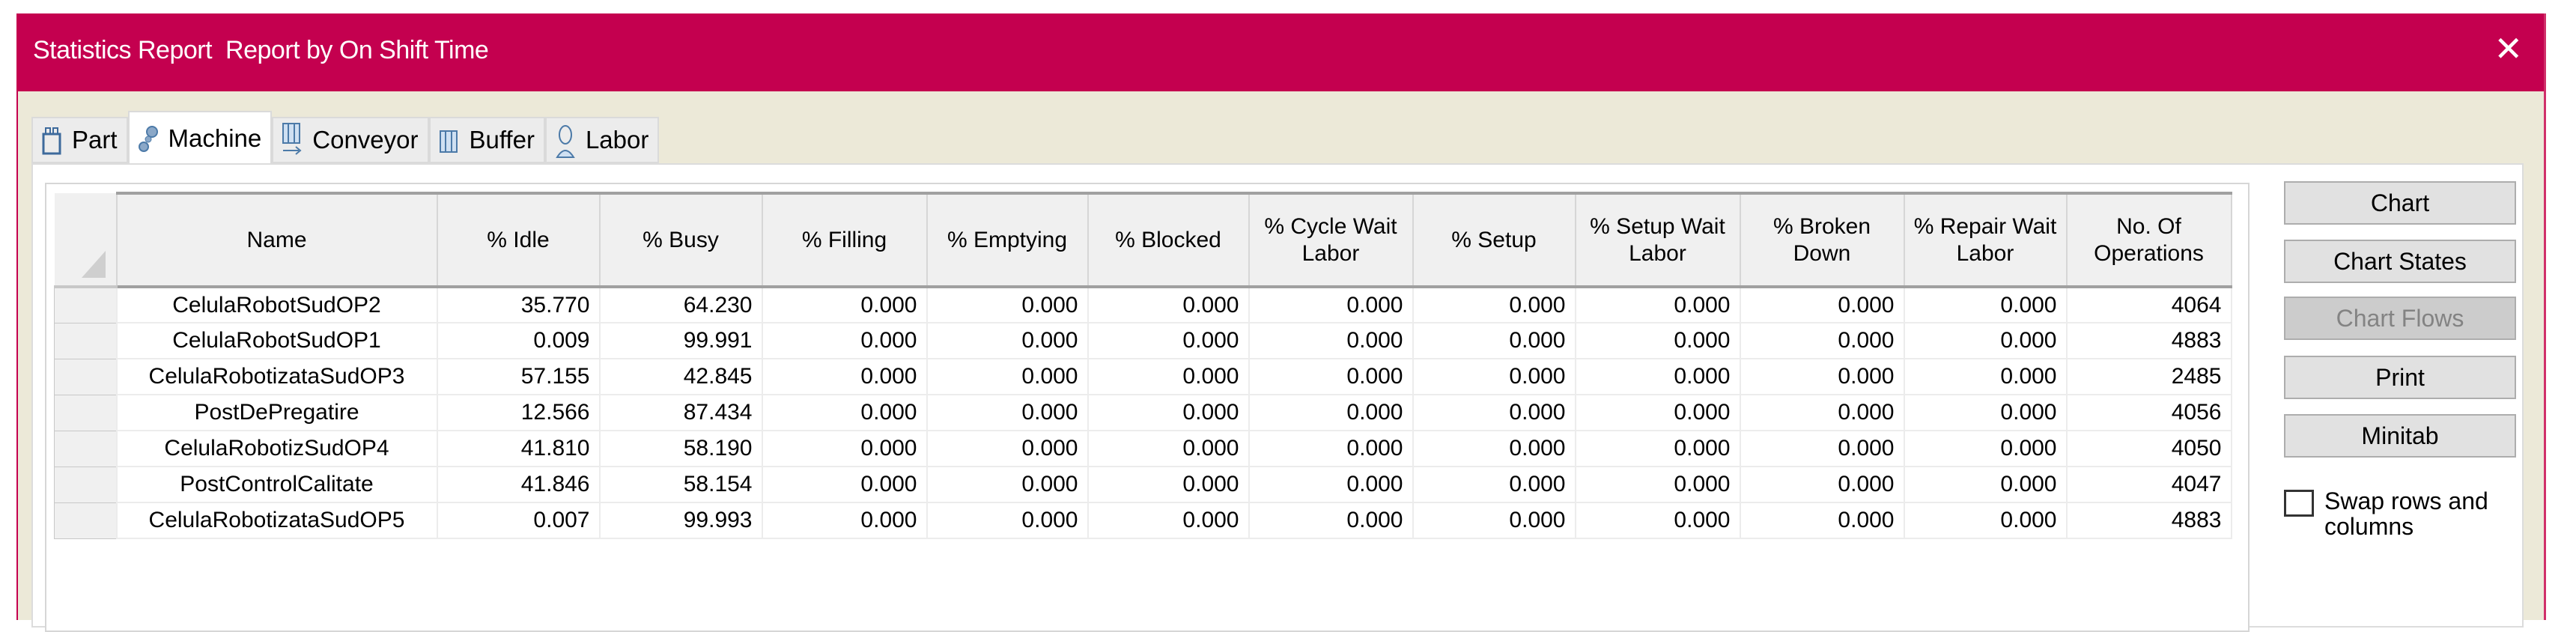  I want to click on column-header: % Idle, so click(519, 240).